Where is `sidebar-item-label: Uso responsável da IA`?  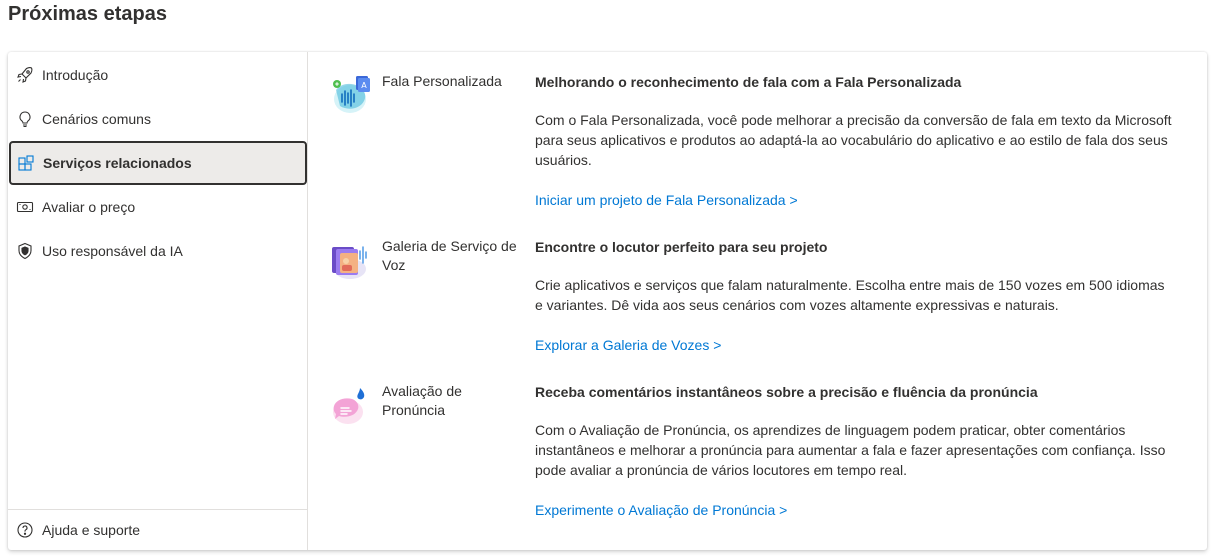
sidebar-item-label: Uso responsável da IA is located at coordinates (112, 251).